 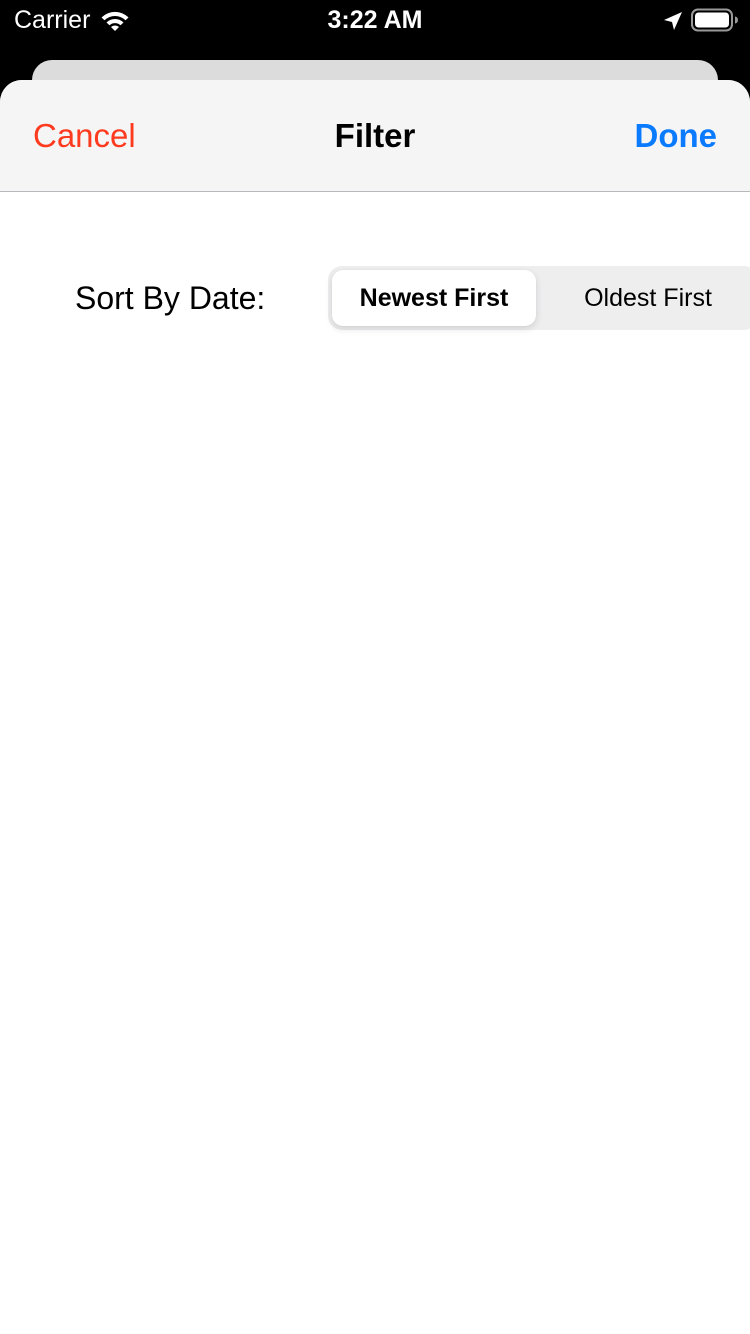 I want to click on battery-icon, so click(x=714, y=20).